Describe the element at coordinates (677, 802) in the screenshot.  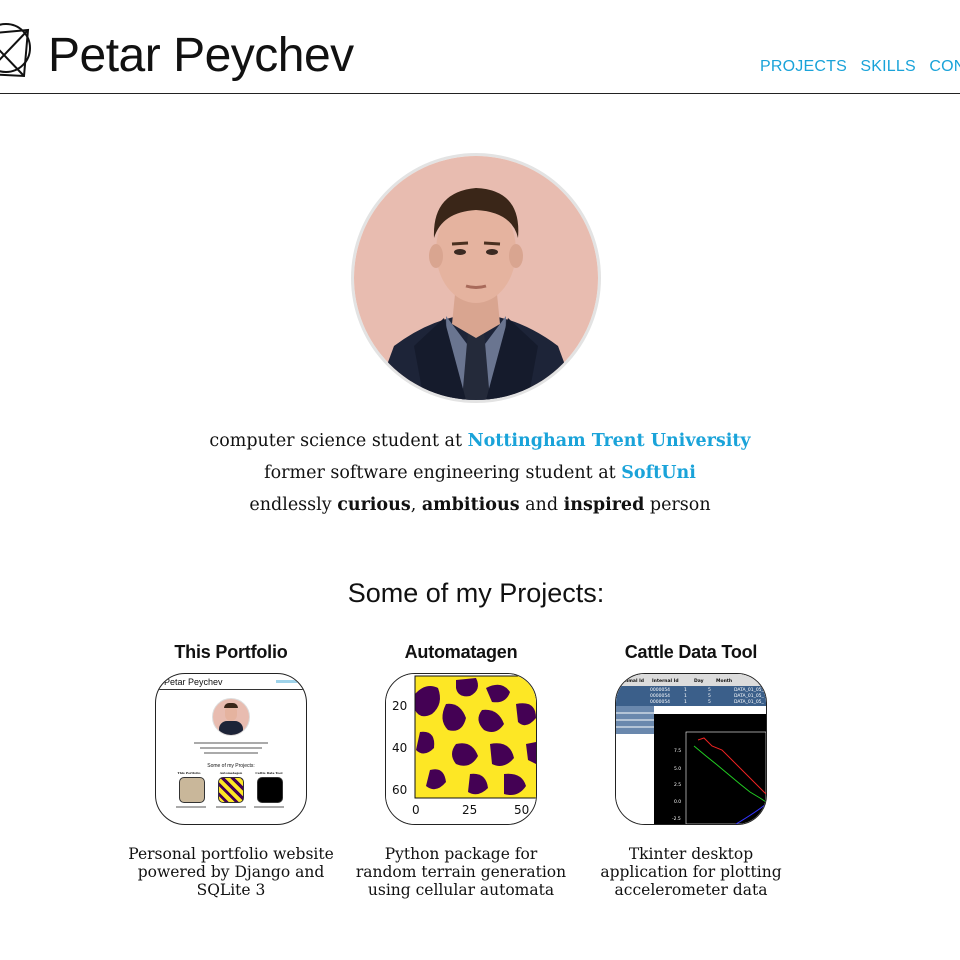
I see `svg-text: 0.0` at that location.